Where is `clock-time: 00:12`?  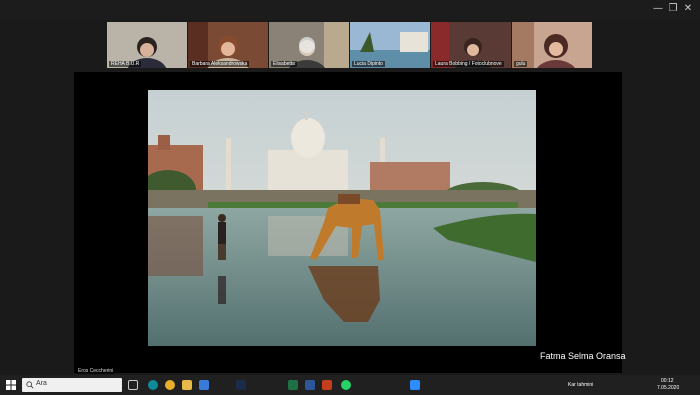
clock-time: 00:12 is located at coordinates (667, 381).